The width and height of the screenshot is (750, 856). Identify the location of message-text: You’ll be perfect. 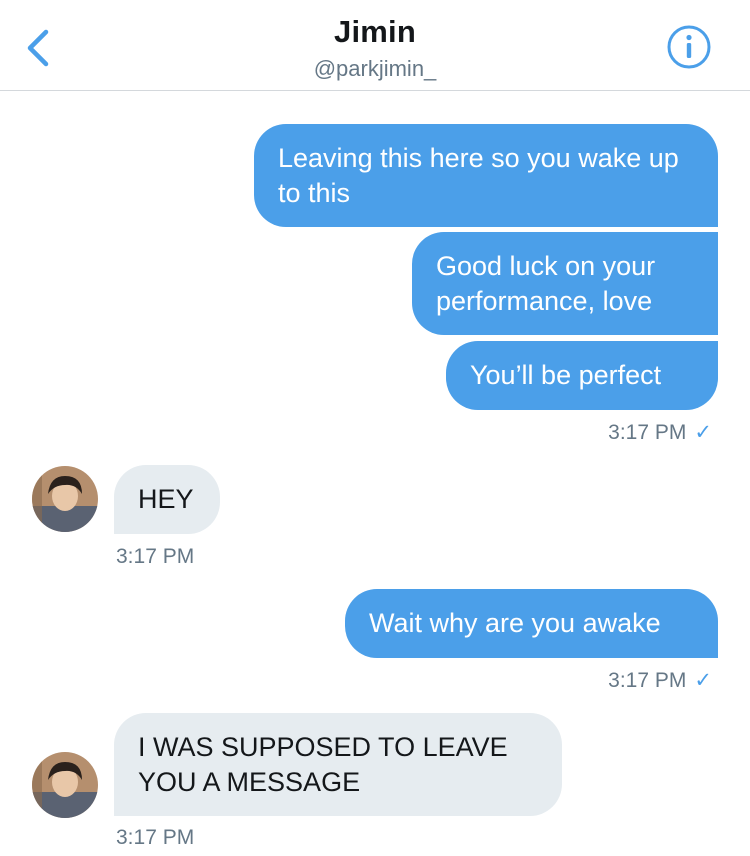
(566, 375).